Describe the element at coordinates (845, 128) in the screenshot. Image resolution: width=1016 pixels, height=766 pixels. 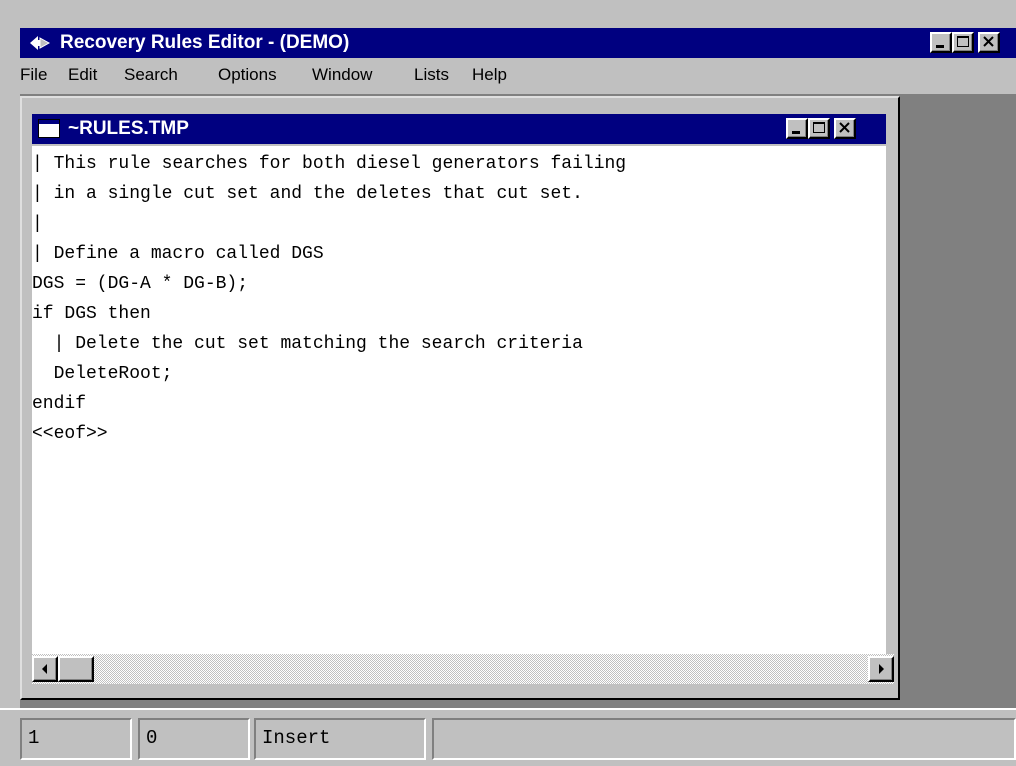
I see `document-close-button` at that location.